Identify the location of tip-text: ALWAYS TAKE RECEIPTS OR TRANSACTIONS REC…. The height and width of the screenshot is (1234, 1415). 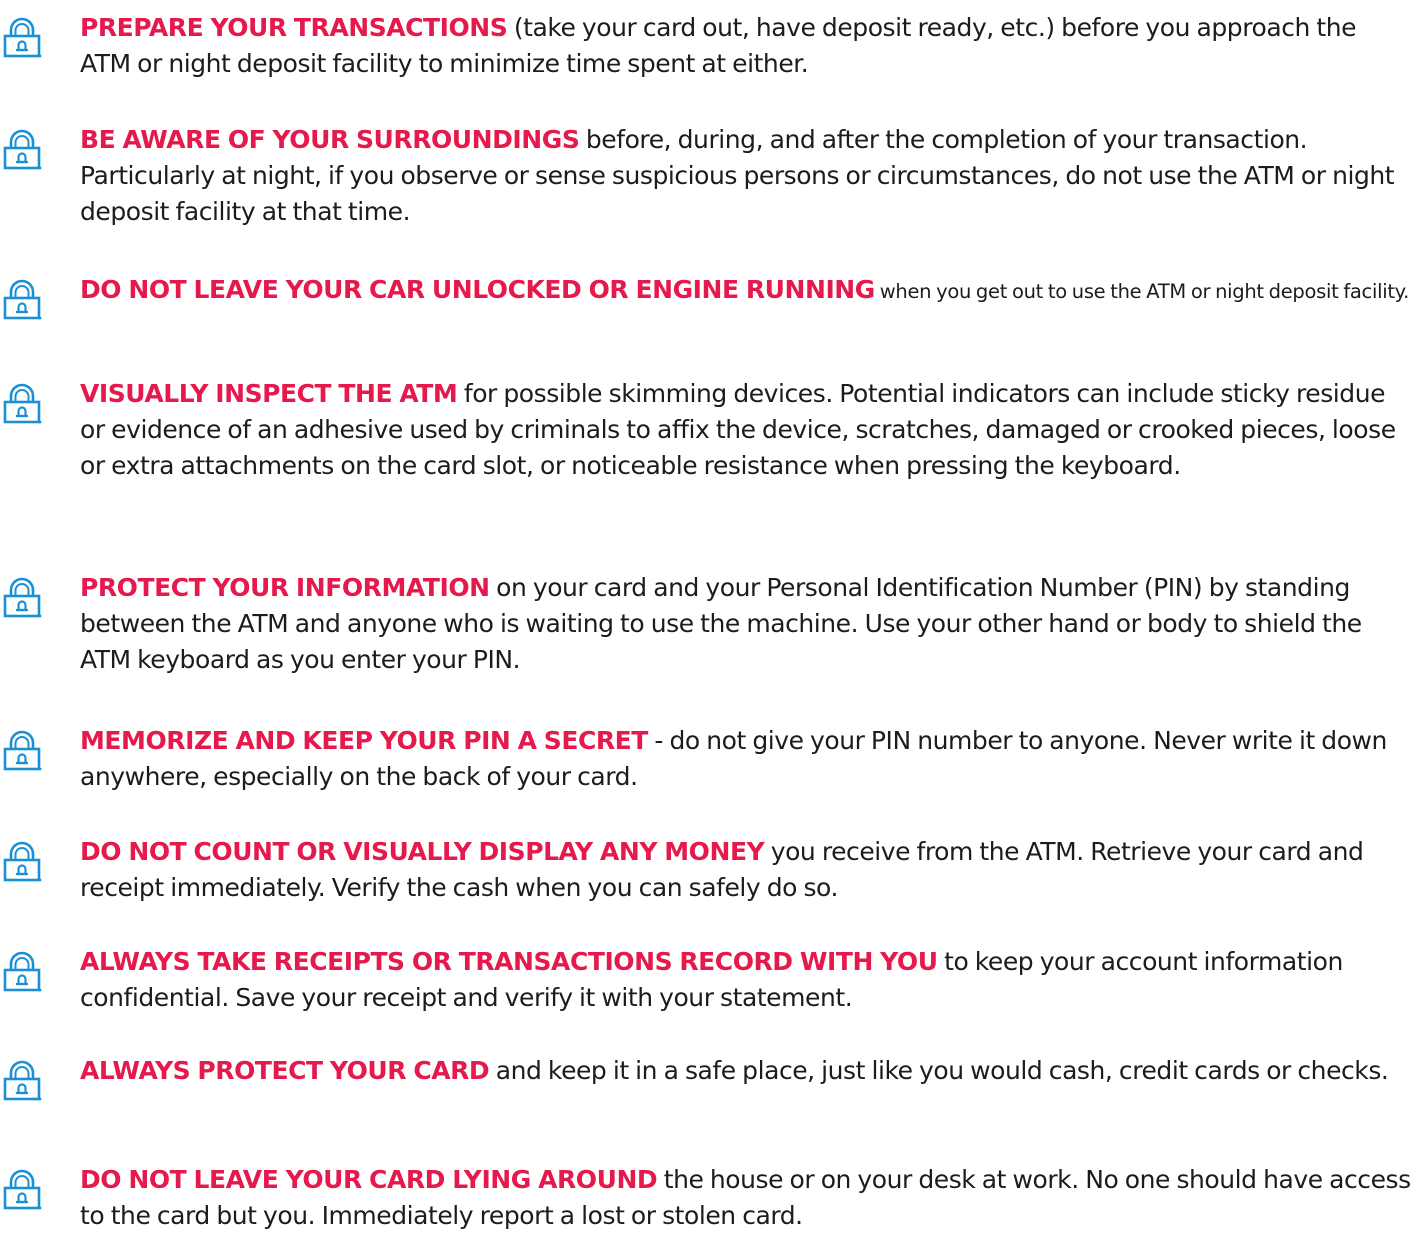
(745, 980).